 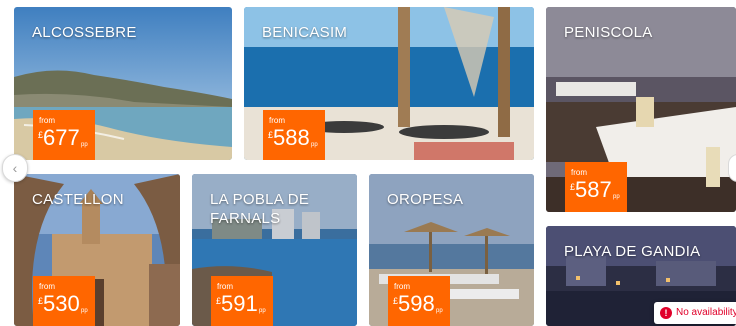 What do you see at coordinates (706, 312) in the screenshot?
I see `availability-text: No availability` at bounding box center [706, 312].